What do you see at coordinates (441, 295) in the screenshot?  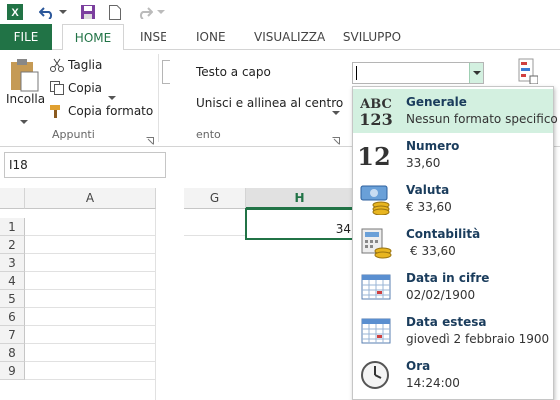 I see `format-option-sample: 02/02/1900` at bounding box center [441, 295].